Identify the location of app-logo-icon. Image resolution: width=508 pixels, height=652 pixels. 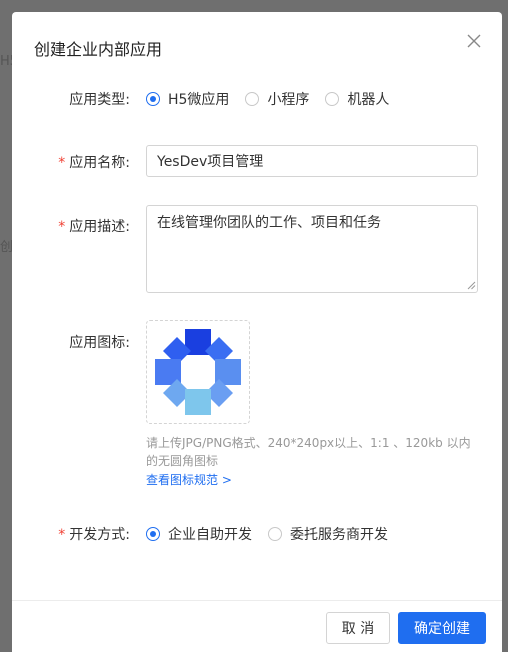
(198, 372).